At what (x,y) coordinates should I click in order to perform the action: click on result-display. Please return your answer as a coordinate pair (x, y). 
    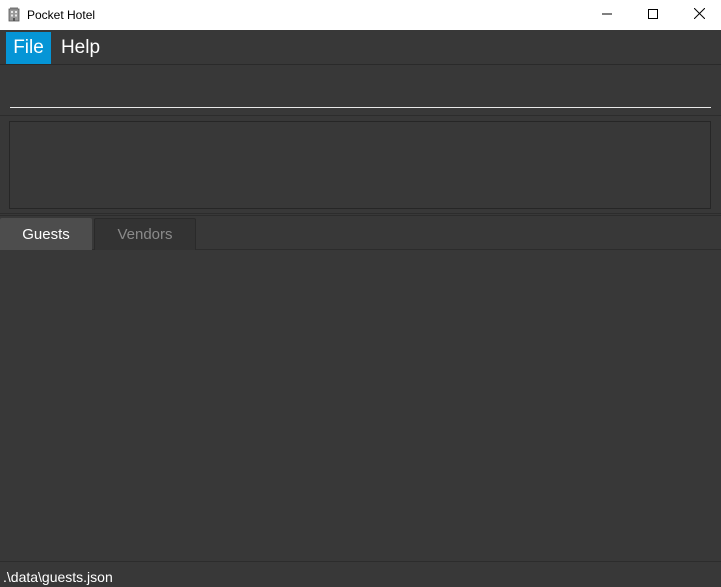
    Looking at the image, I should click on (360, 165).